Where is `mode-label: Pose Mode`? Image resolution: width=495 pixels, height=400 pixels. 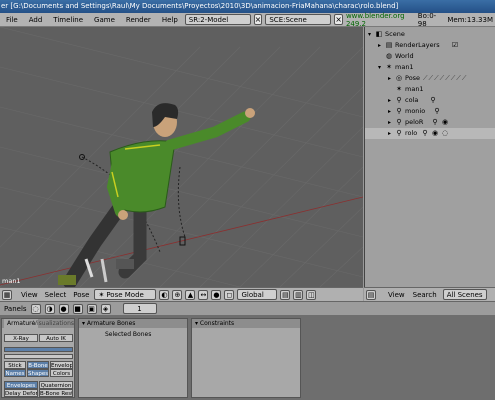
mode-label: Pose Mode is located at coordinates (125, 294).